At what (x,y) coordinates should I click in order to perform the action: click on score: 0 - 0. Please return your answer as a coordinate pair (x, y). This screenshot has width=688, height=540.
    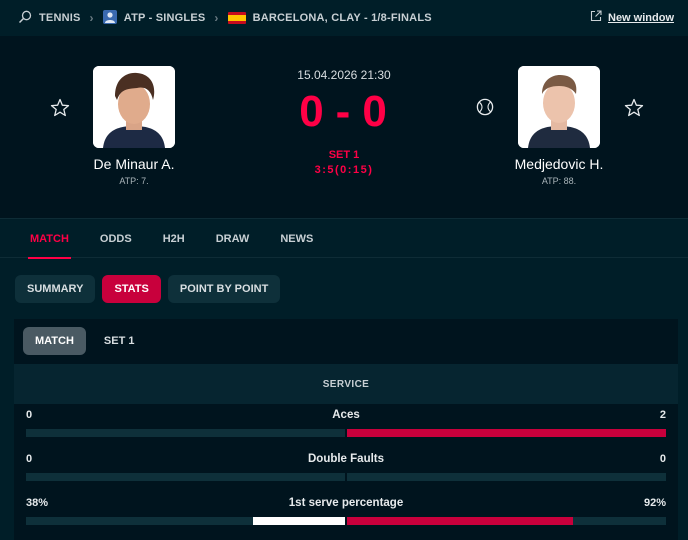
    Looking at the image, I should click on (344, 112).